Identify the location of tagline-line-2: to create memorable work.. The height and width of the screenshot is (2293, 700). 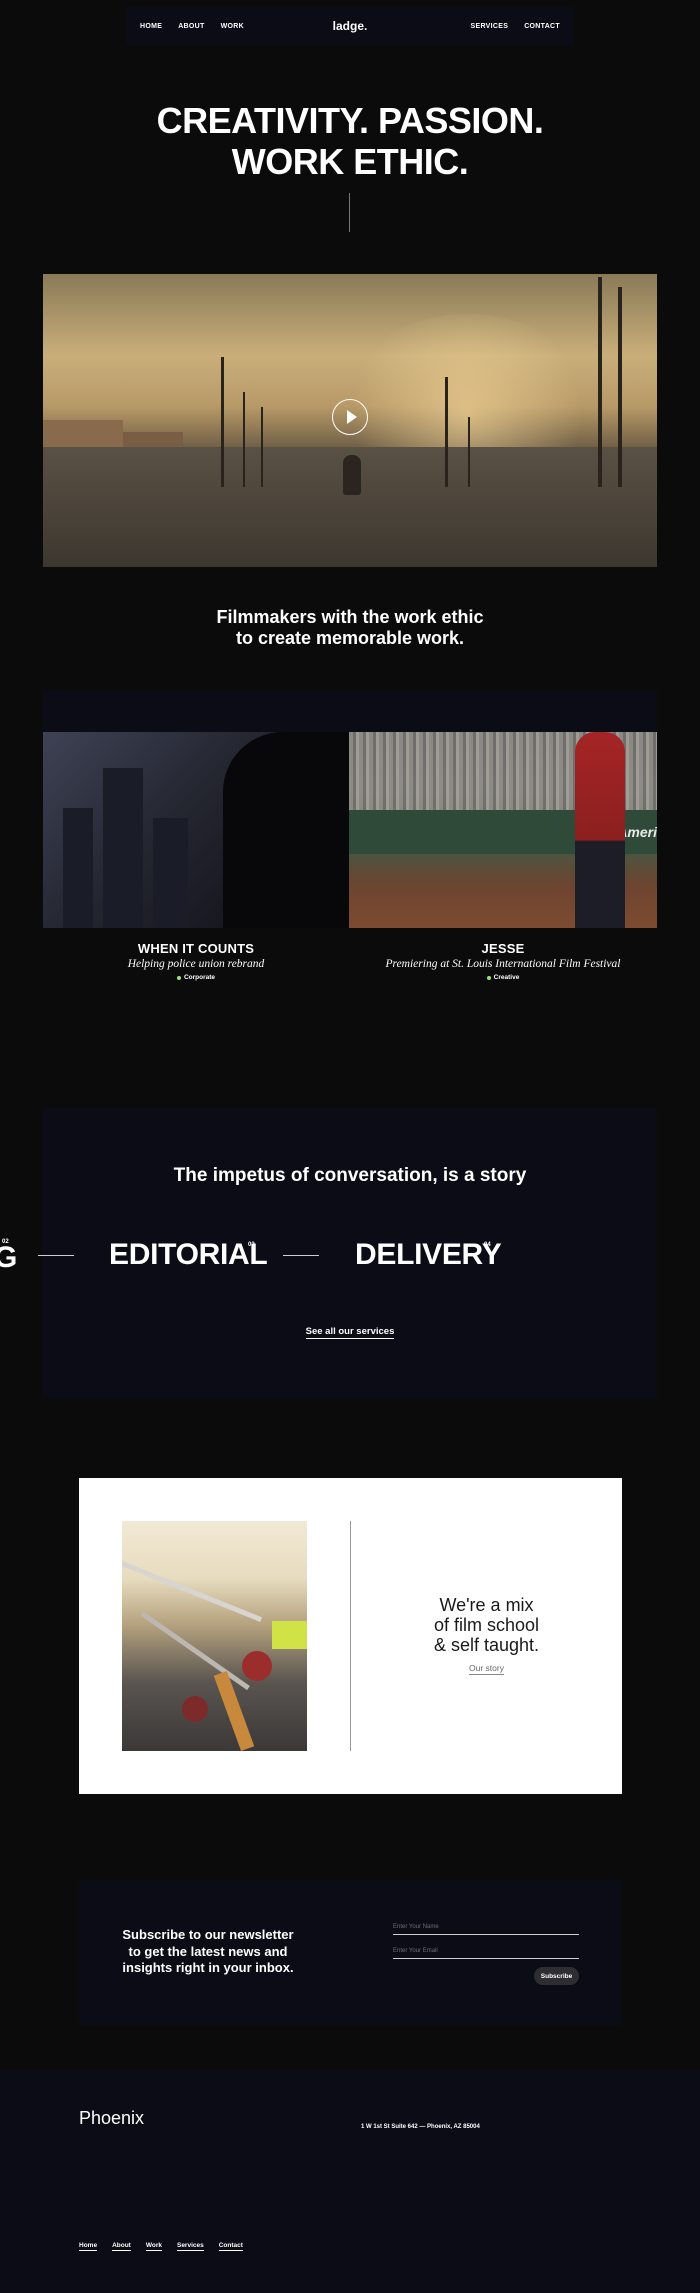
(350, 638).